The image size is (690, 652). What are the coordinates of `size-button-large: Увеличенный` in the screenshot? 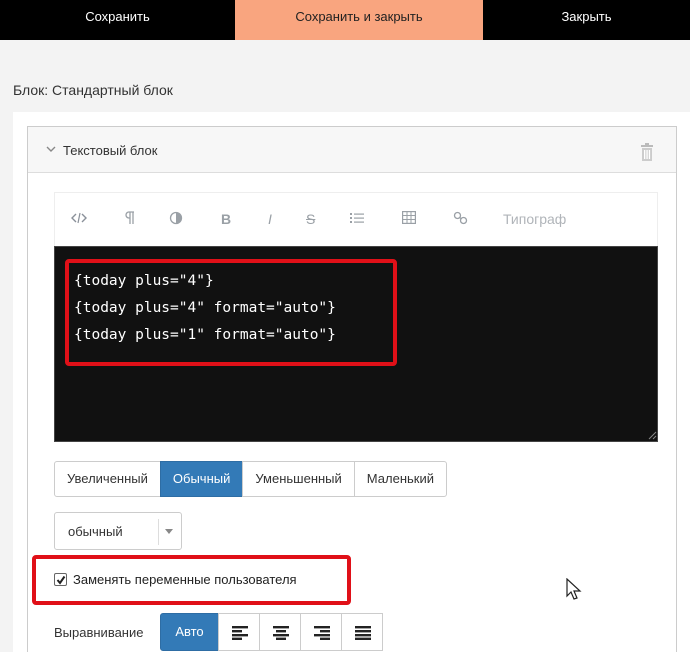 It's located at (107, 479).